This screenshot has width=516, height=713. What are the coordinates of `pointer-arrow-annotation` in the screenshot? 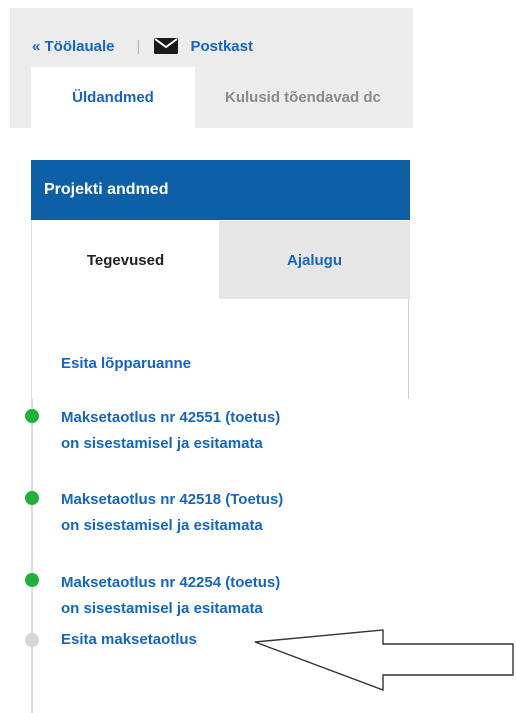 It's located at (384, 660).